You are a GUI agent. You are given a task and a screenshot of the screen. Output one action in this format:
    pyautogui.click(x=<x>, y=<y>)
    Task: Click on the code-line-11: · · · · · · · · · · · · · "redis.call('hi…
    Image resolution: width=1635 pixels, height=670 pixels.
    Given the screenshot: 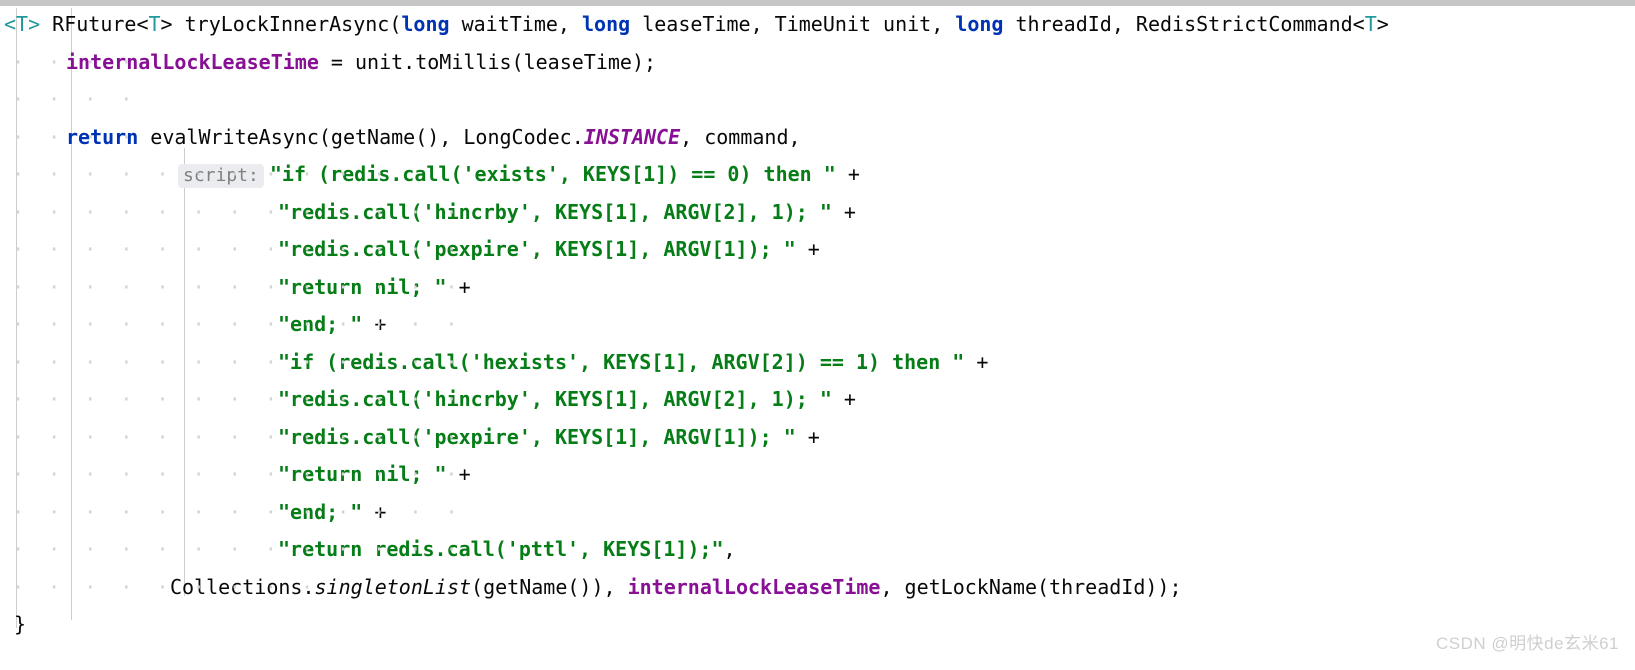 What is the action you would take?
    pyautogui.click(x=817, y=400)
    